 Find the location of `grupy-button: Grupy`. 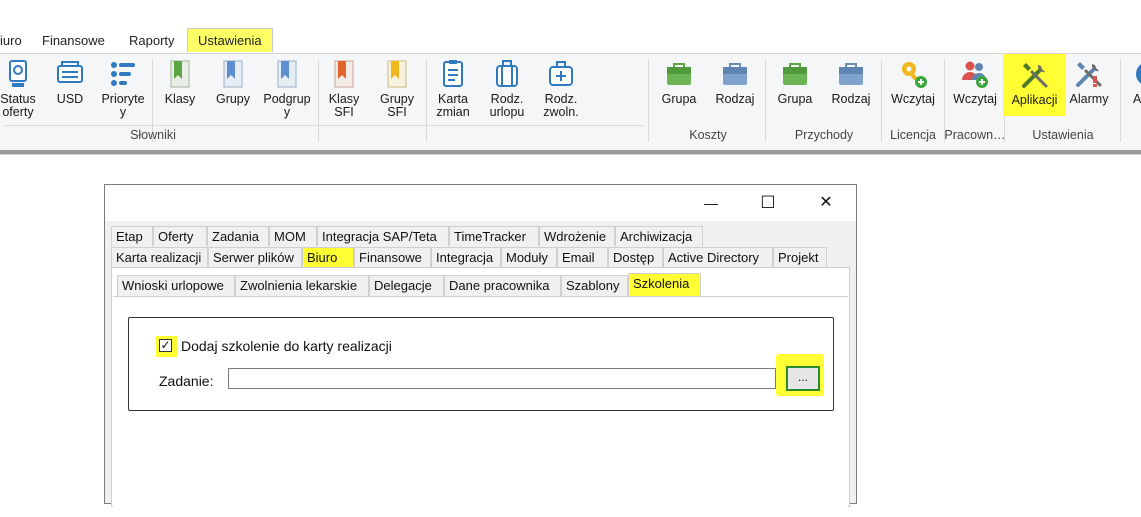

grupy-button: Grupy is located at coordinates (233, 82).